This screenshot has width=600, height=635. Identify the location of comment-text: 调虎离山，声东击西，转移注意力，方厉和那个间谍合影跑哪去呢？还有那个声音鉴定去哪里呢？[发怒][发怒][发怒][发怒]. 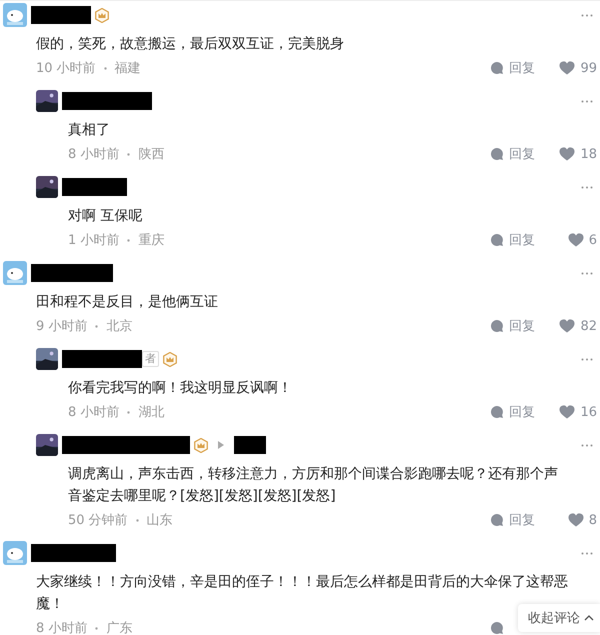
(313, 485).